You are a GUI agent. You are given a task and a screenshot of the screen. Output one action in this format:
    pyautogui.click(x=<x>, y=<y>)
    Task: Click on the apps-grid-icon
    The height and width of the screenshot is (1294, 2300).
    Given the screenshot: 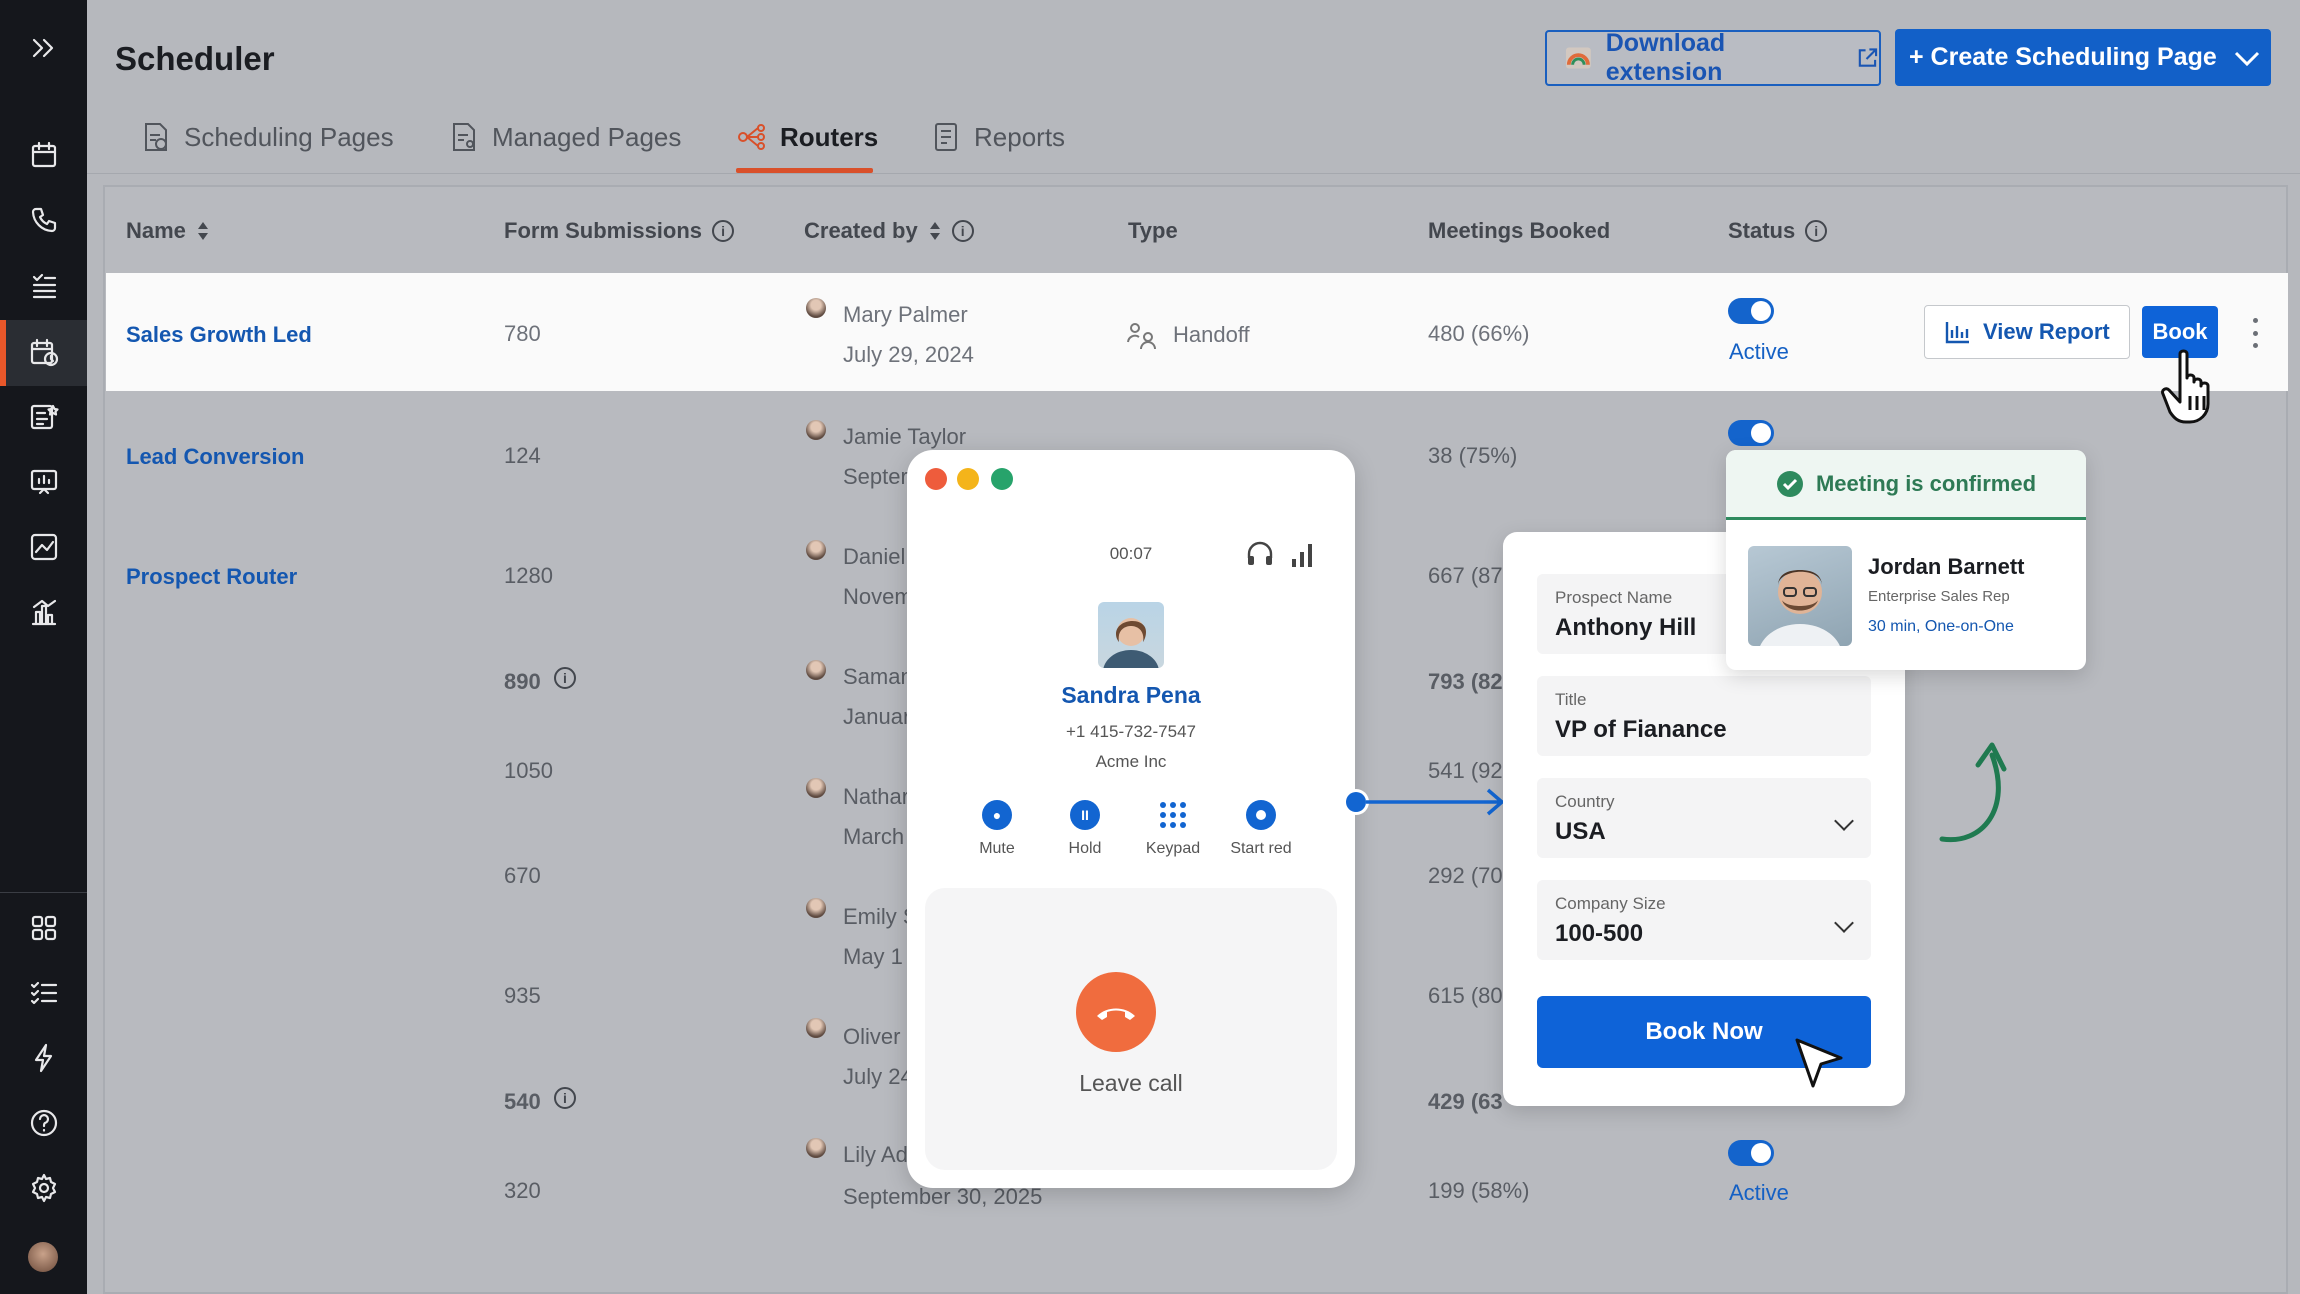 What is the action you would take?
    pyautogui.click(x=44, y=928)
    